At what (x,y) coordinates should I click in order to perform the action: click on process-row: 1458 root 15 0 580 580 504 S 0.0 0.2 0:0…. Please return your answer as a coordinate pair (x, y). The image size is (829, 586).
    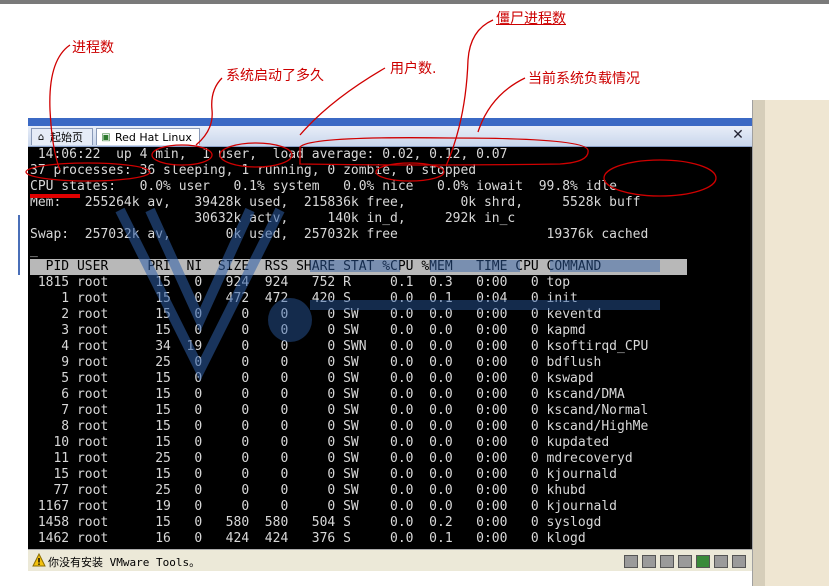
    Looking at the image, I should click on (316, 522).